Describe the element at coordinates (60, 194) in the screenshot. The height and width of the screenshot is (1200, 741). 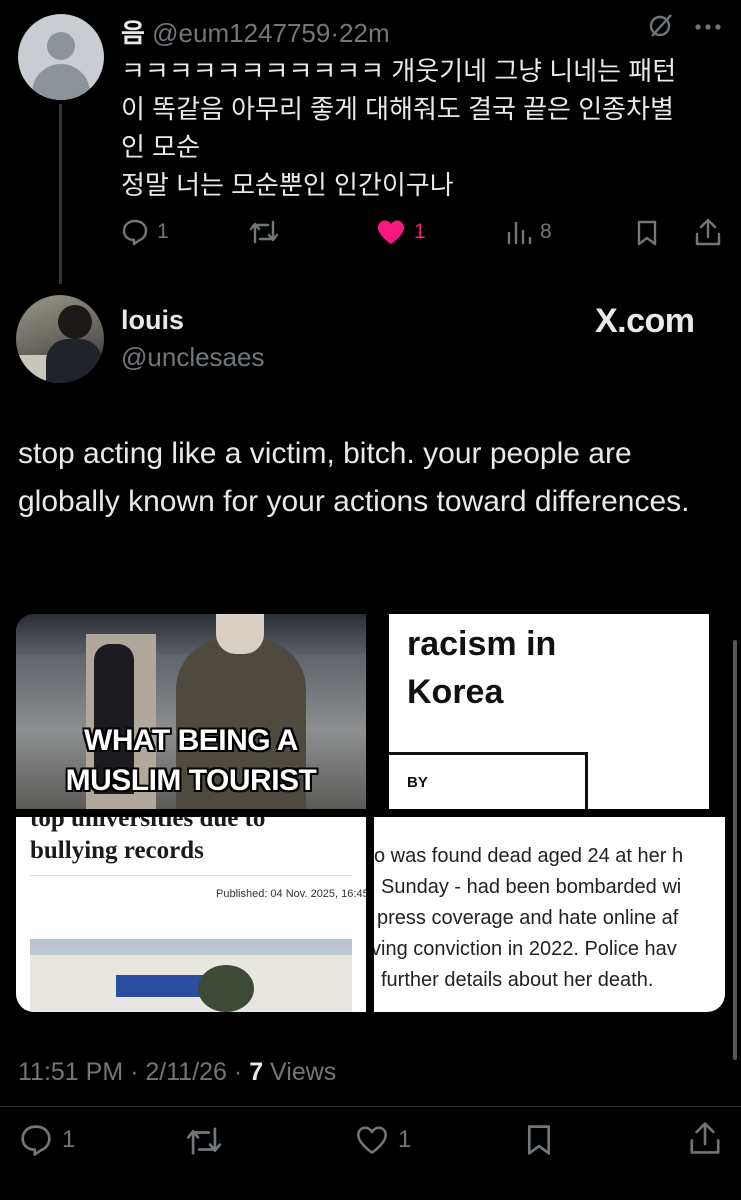
I see `thread-line` at that location.